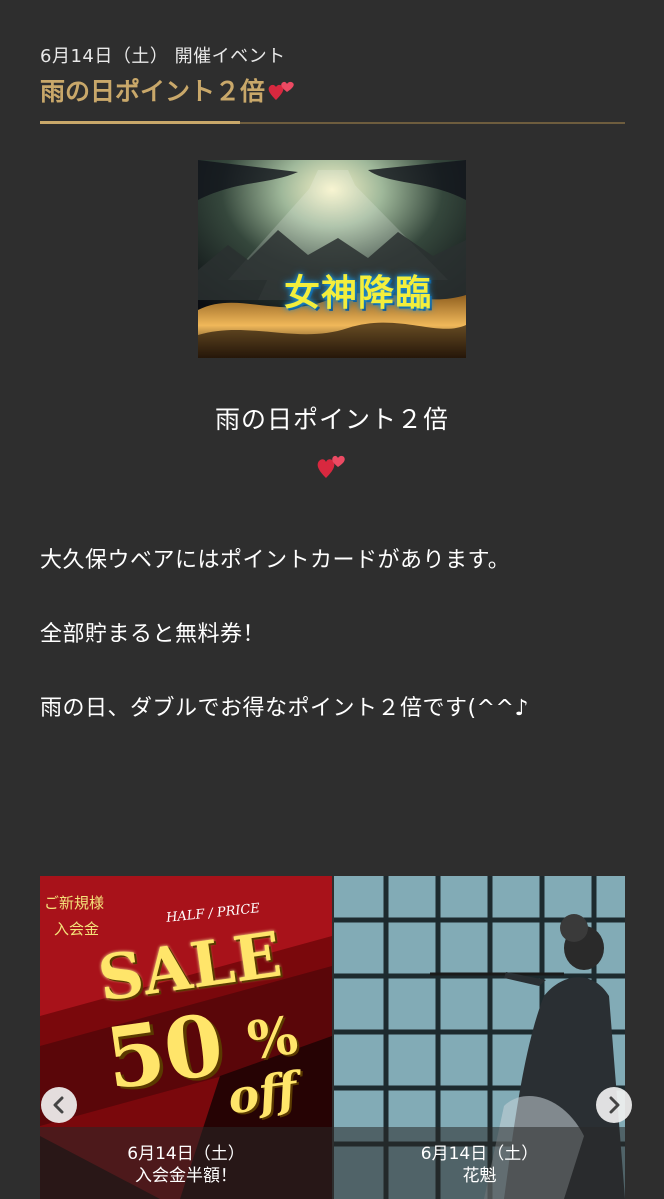 This screenshot has height=1199, width=664. I want to click on carousel-next-button, so click(614, 1105).